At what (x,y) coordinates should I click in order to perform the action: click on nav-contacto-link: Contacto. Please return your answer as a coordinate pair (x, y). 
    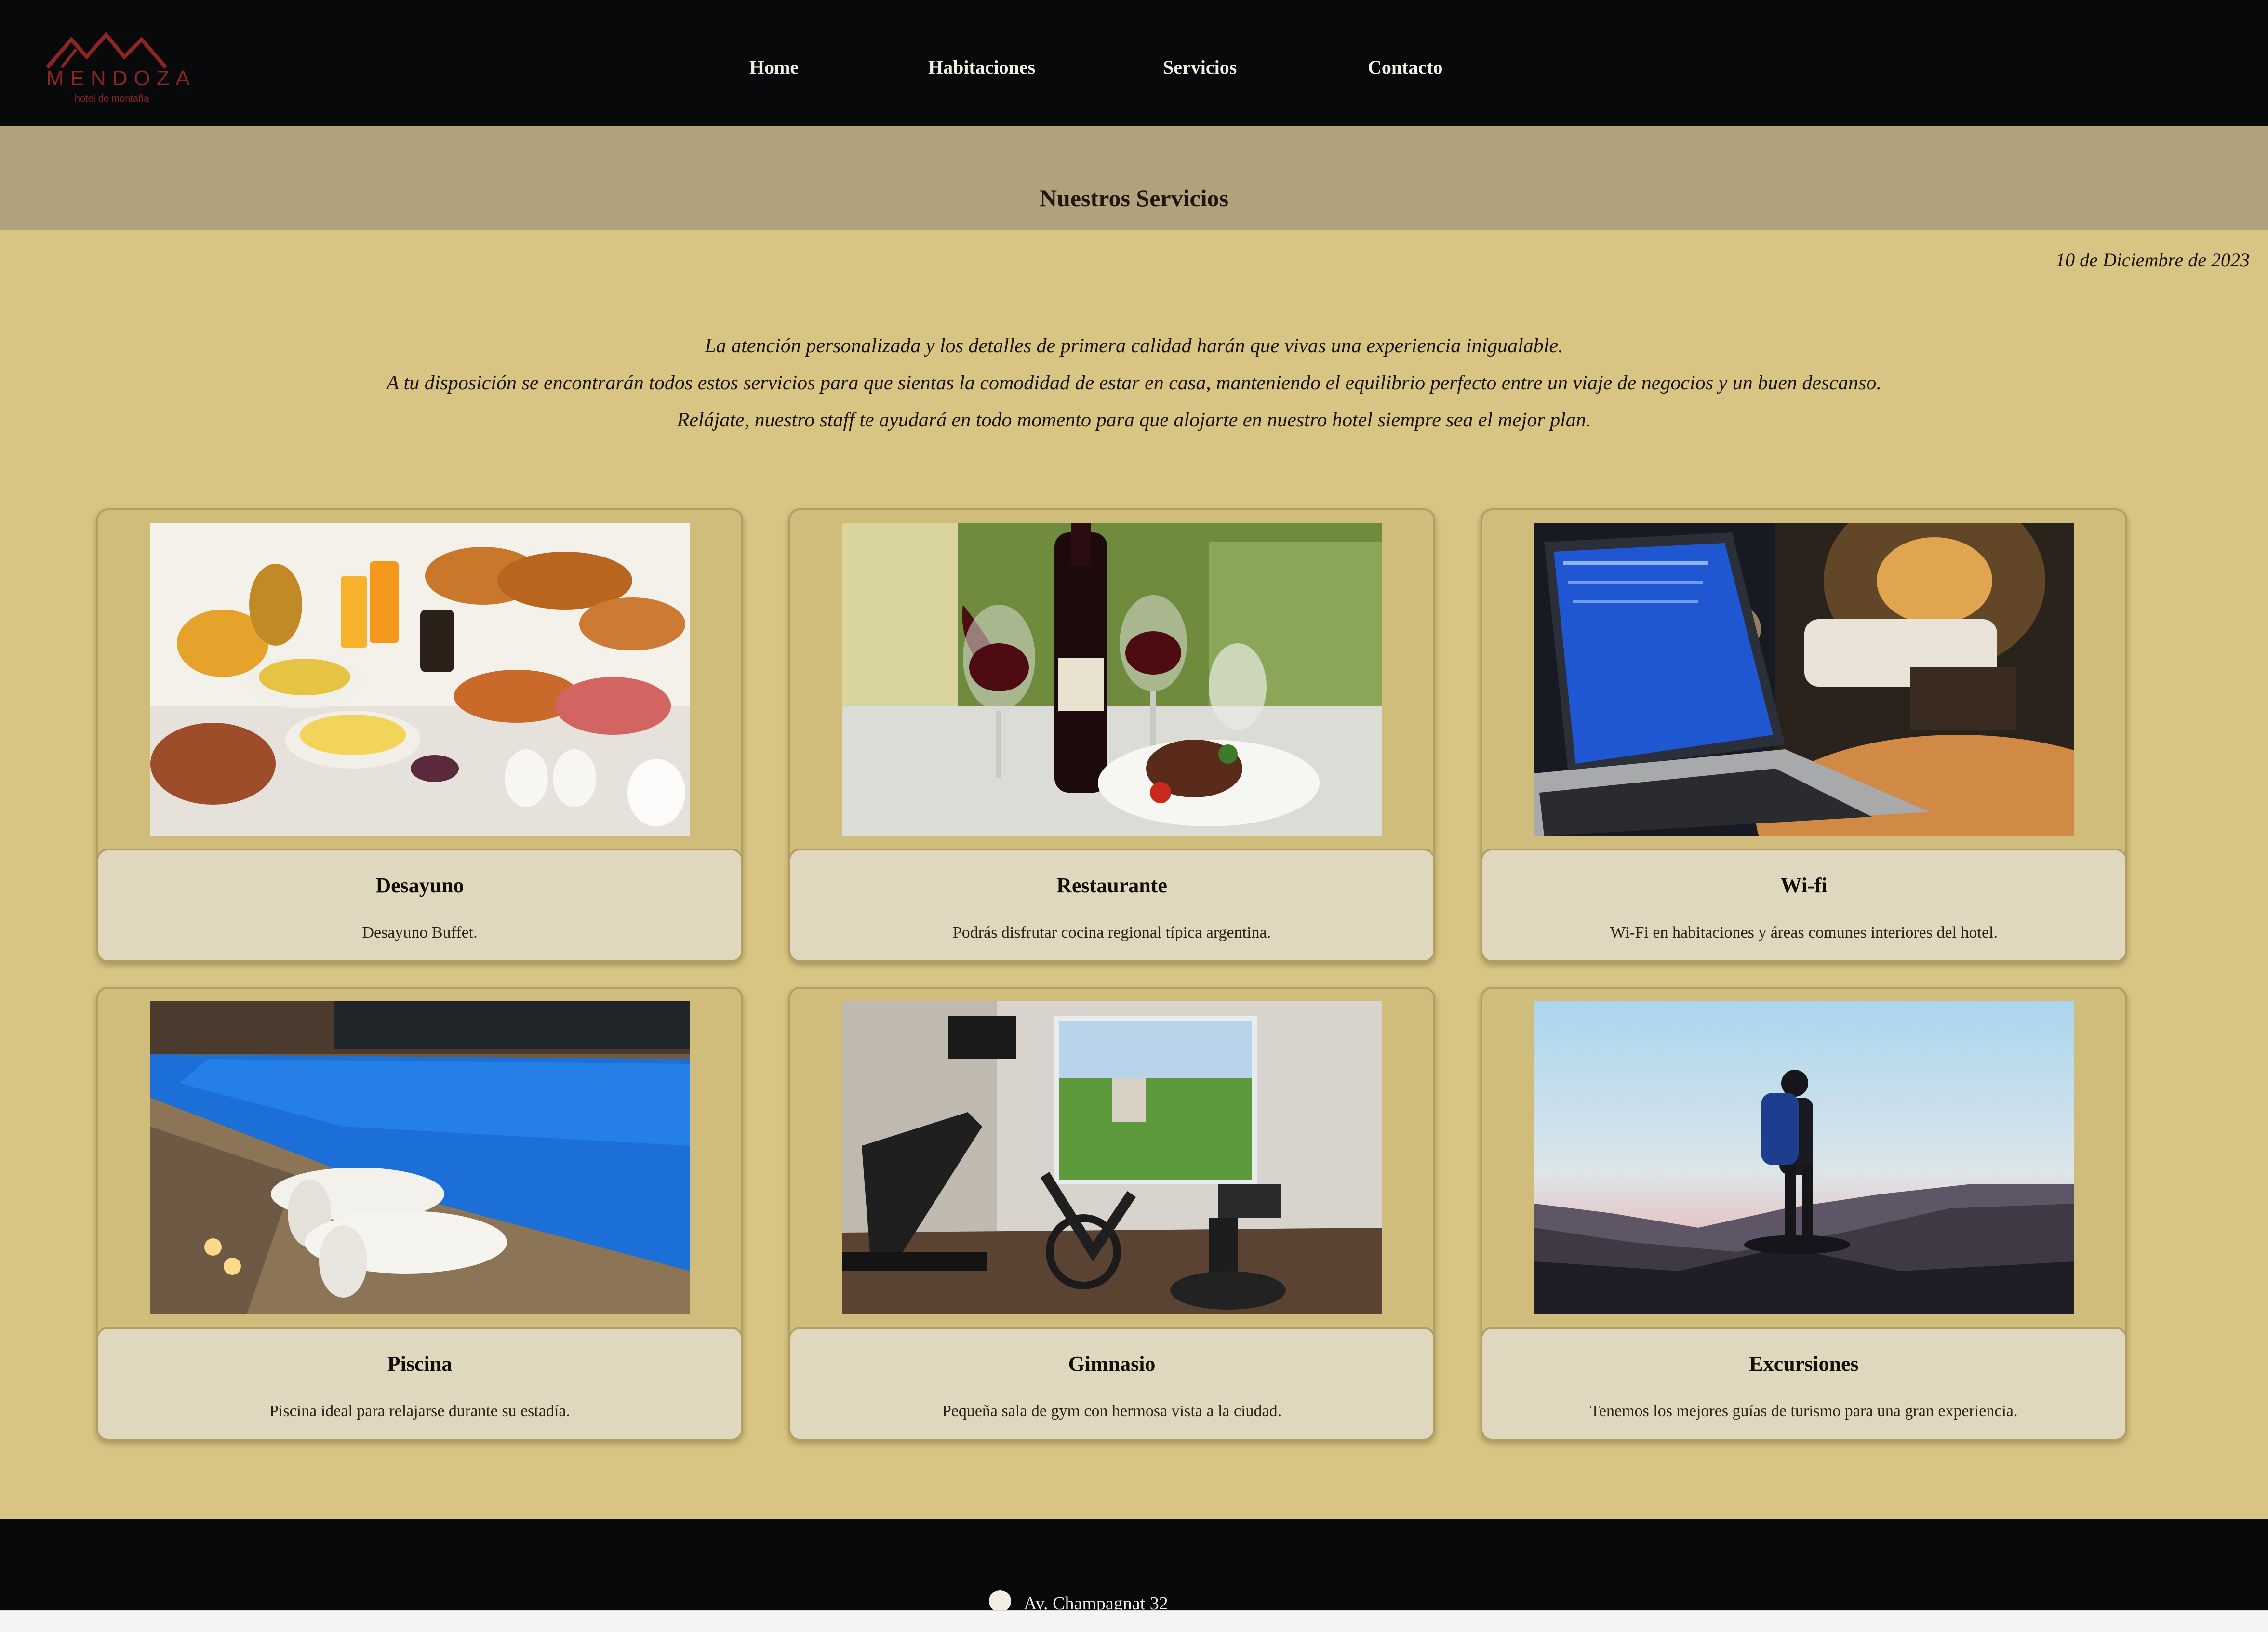
    Looking at the image, I should click on (1405, 67).